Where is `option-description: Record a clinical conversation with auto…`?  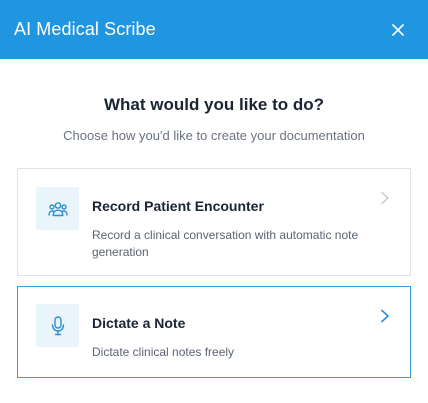
option-description: Record a clinical conversation with auto… is located at coordinates (225, 243).